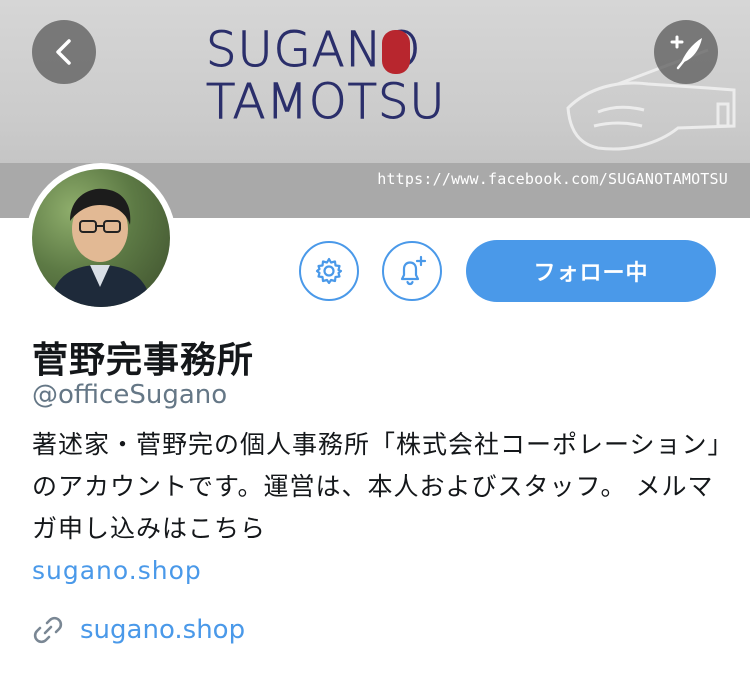 The width and height of the screenshot is (750, 673). I want to click on profile-website: sugano.shop, so click(138, 630).